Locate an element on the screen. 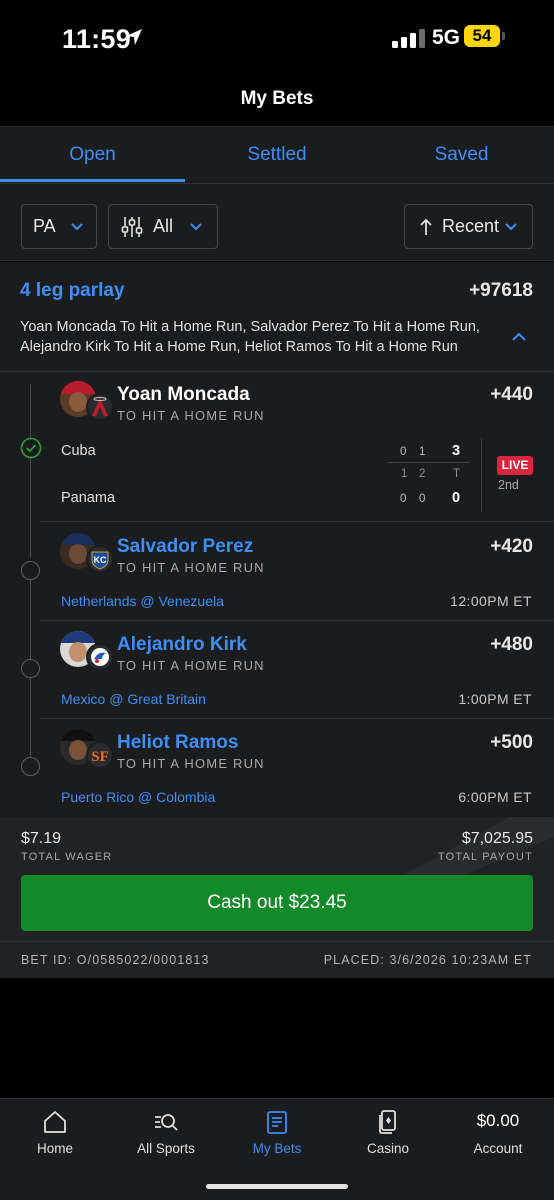  state-filter: PA is located at coordinates (59, 226).